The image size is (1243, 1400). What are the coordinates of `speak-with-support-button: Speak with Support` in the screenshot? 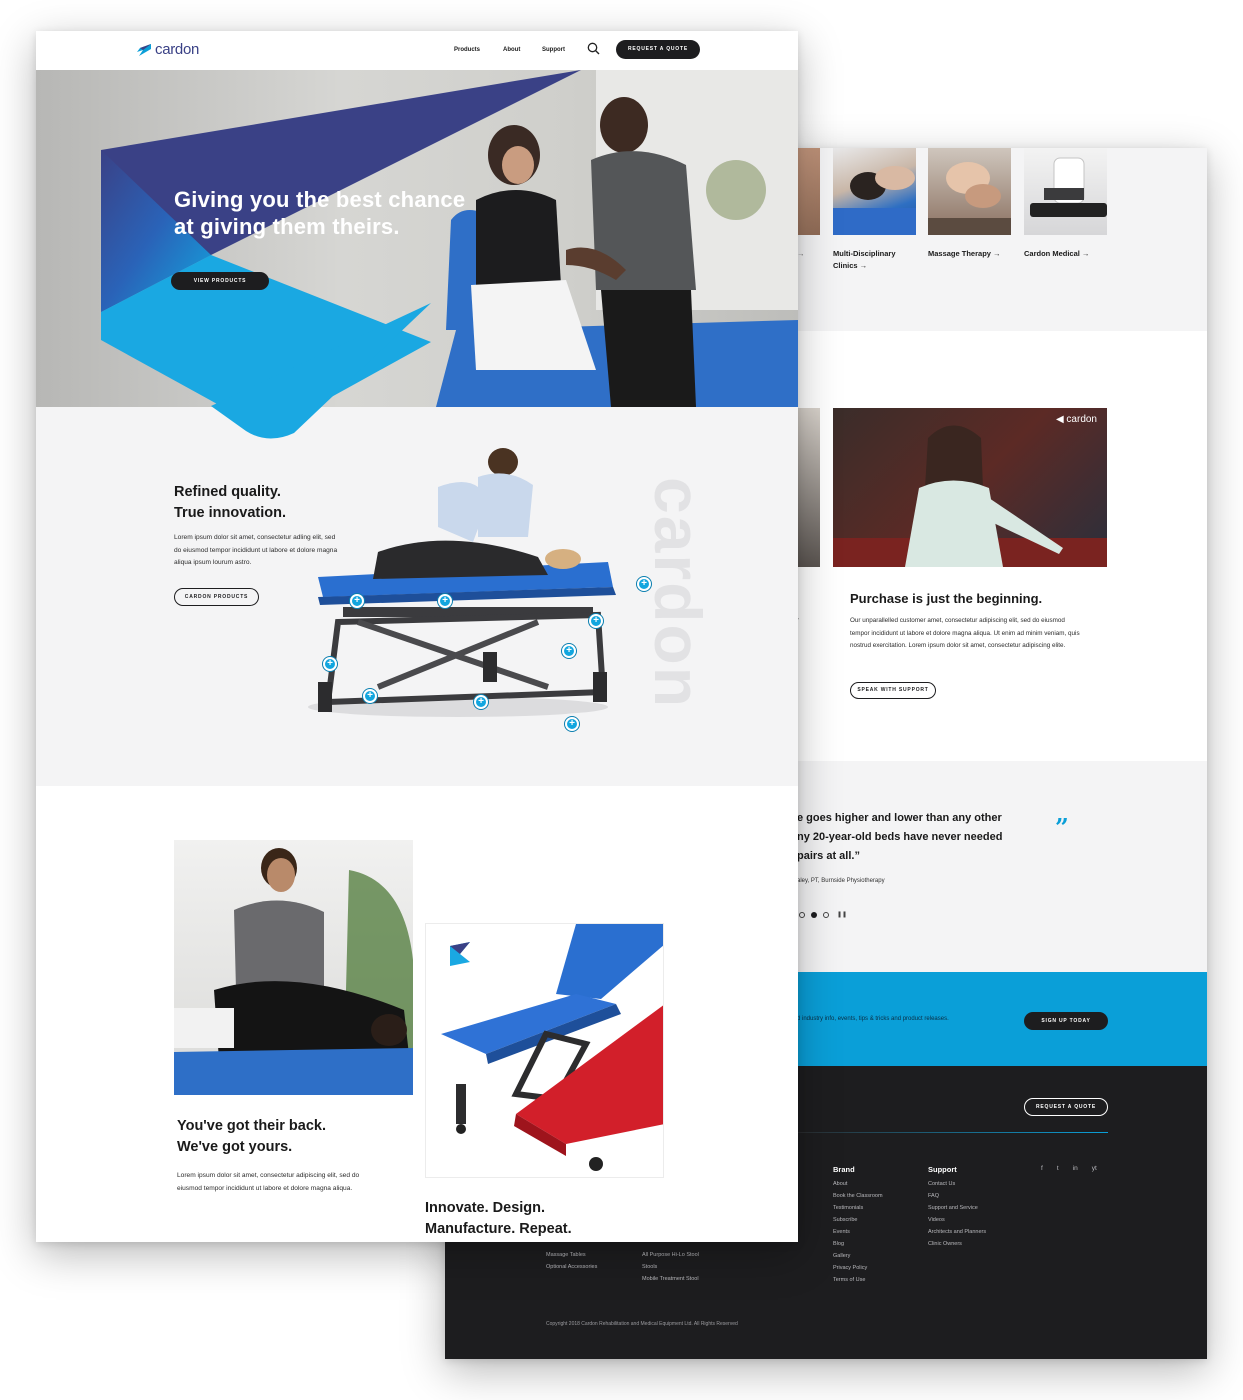 It's located at (893, 690).